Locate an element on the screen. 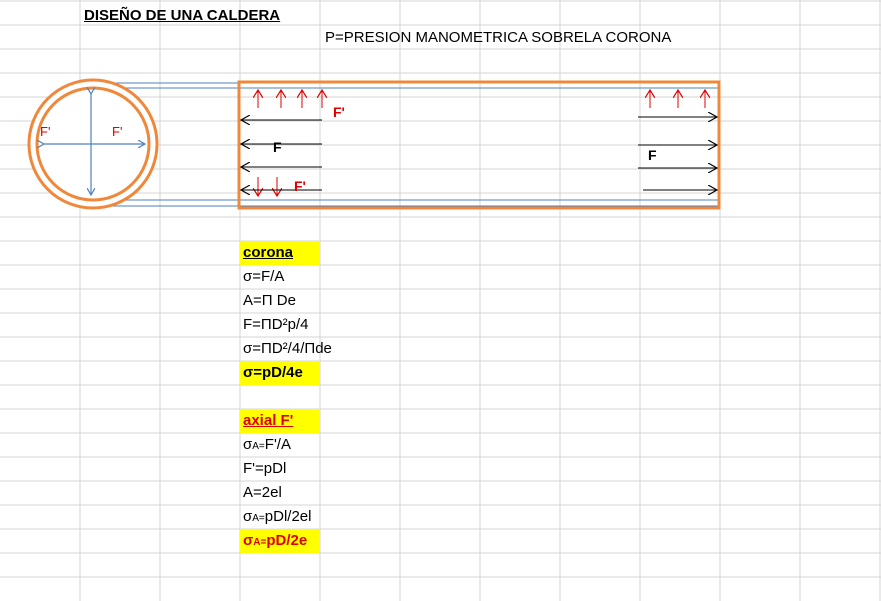 Image resolution: width=881 pixels, height=601 pixels. corona-header: corona is located at coordinates (280, 253).